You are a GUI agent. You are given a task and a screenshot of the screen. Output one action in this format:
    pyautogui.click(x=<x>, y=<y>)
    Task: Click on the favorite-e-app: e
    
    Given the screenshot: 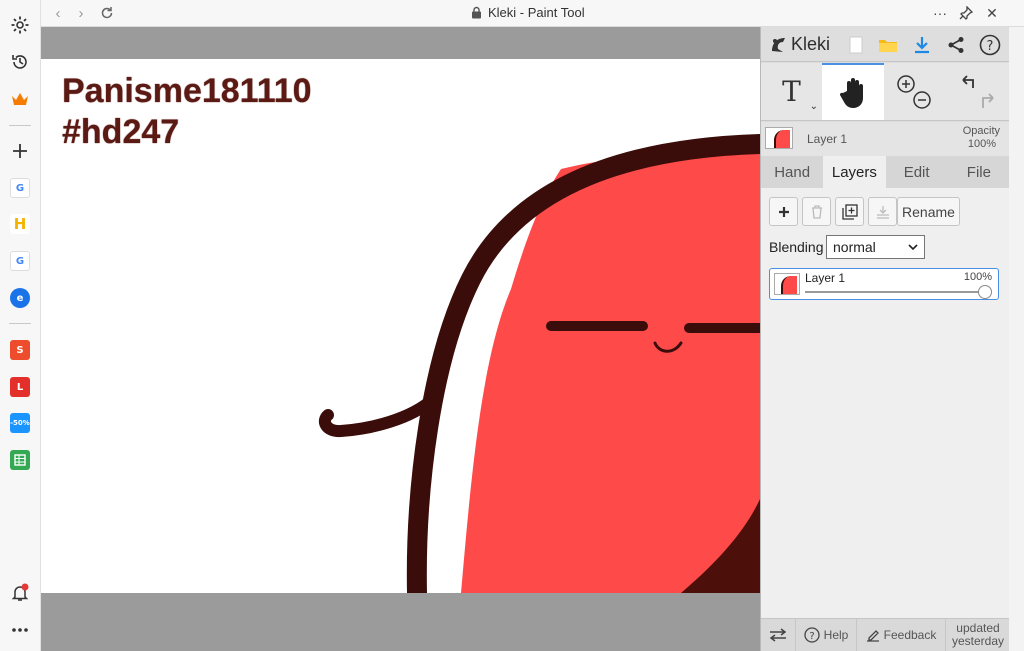 What is the action you would take?
    pyautogui.click(x=20, y=298)
    